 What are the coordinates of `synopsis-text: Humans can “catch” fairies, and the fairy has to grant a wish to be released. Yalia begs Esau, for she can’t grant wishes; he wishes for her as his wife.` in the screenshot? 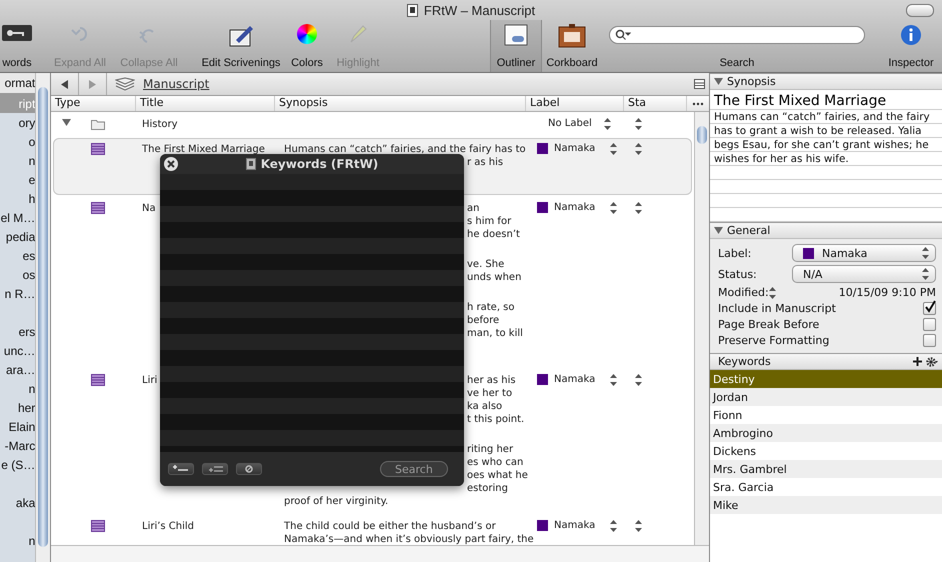 It's located at (826, 166).